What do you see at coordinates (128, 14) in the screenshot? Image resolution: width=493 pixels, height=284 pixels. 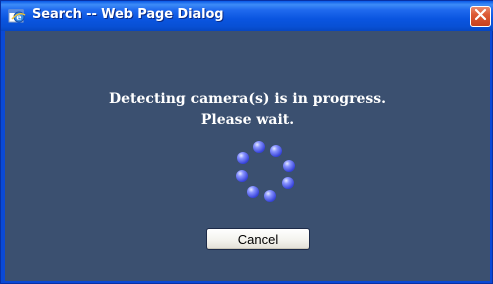 I see `window-title: Search -- Web Page Dialog` at bounding box center [128, 14].